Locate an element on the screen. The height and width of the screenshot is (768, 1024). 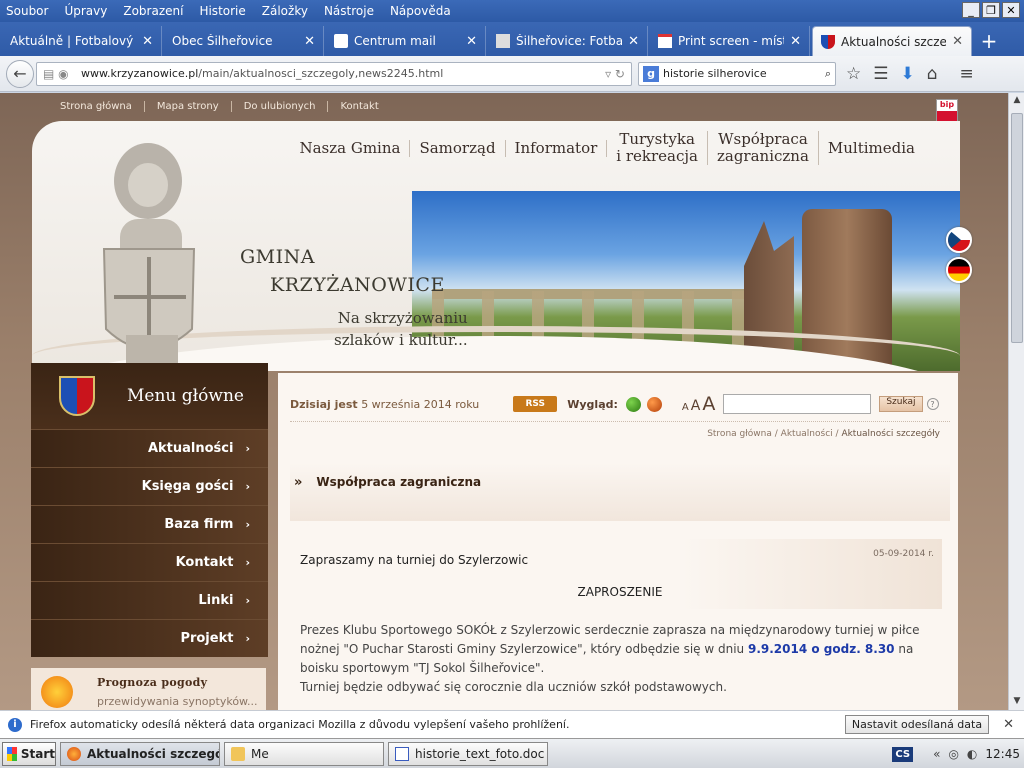
sidebar-item-kontakt: Kontakt › is located at coordinates (149, 562).